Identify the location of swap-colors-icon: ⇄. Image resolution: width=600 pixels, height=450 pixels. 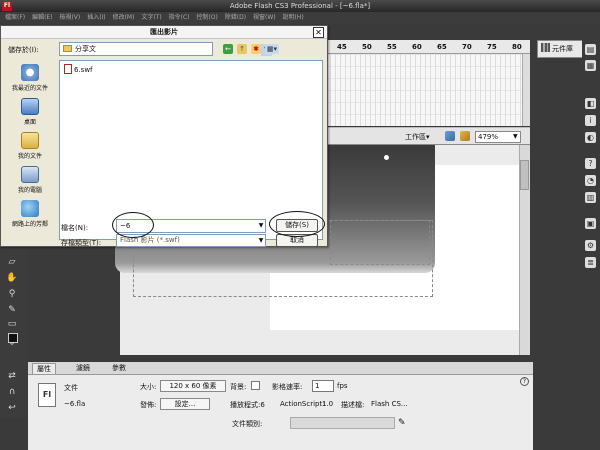
(12, 376).